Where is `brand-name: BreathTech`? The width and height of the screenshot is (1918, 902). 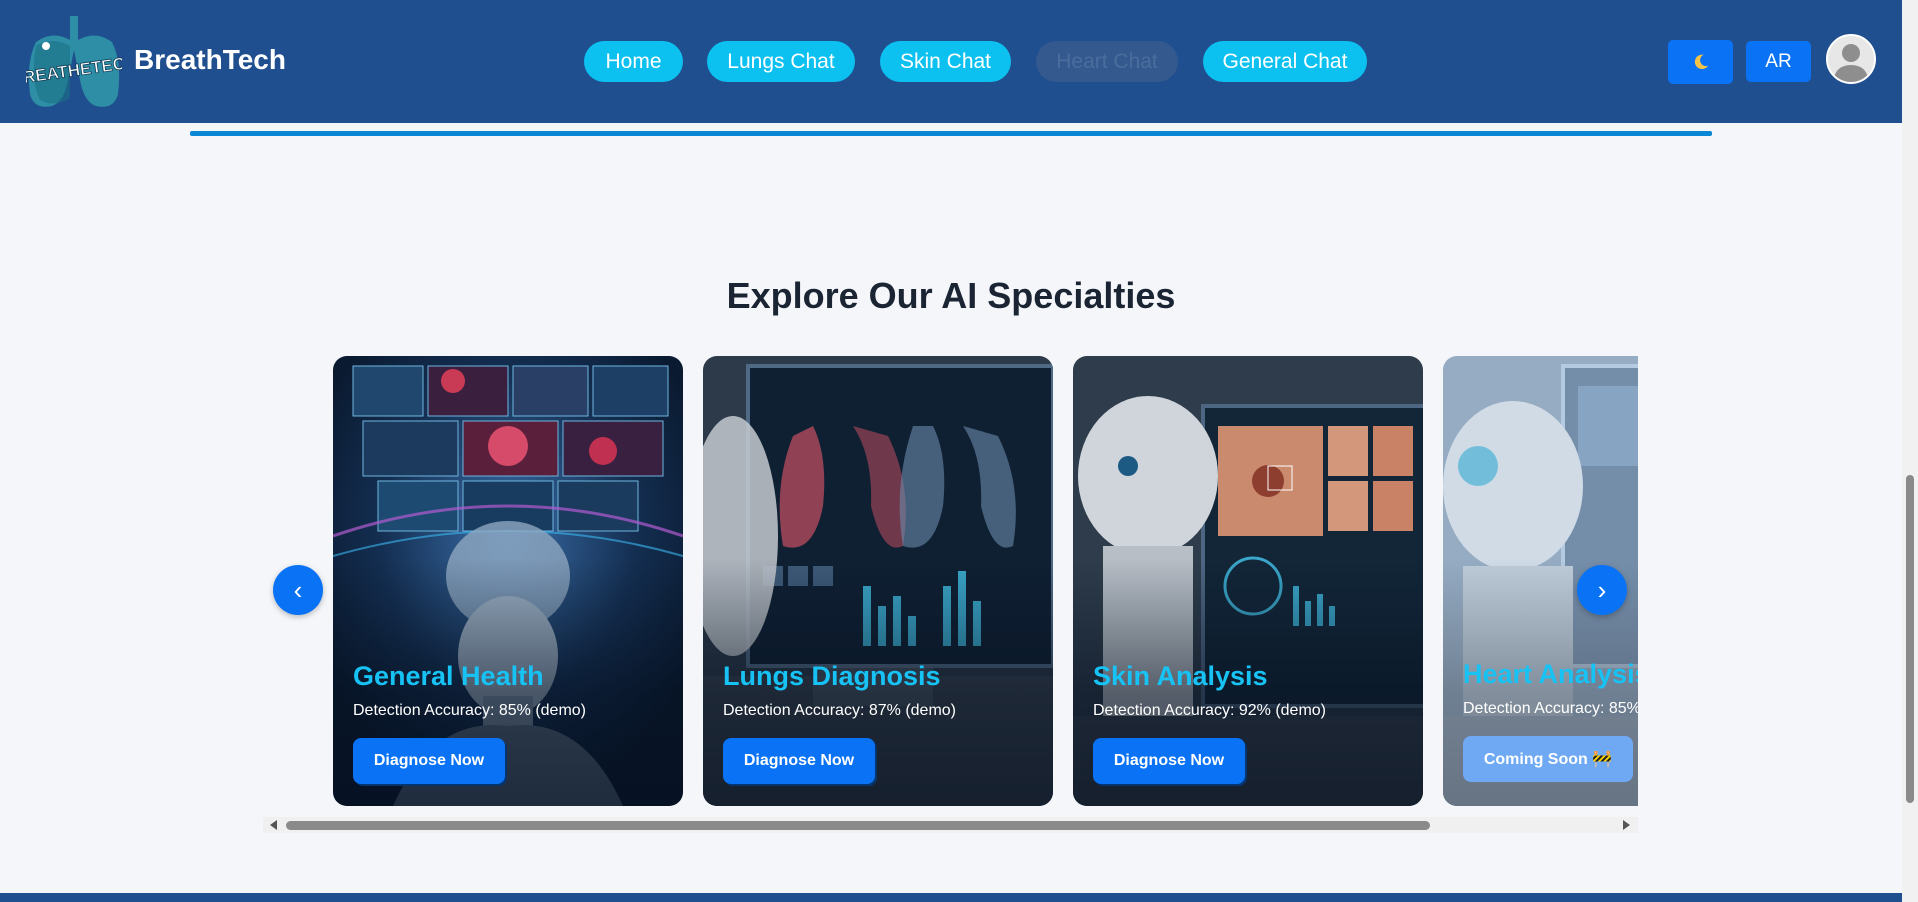 brand-name: BreathTech is located at coordinates (210, 60).